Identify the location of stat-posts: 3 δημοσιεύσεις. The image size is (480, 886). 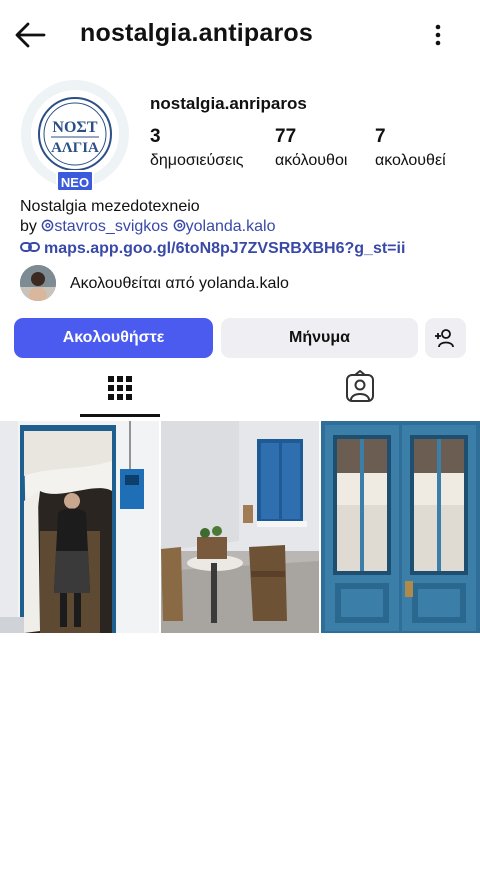
(197, 148).